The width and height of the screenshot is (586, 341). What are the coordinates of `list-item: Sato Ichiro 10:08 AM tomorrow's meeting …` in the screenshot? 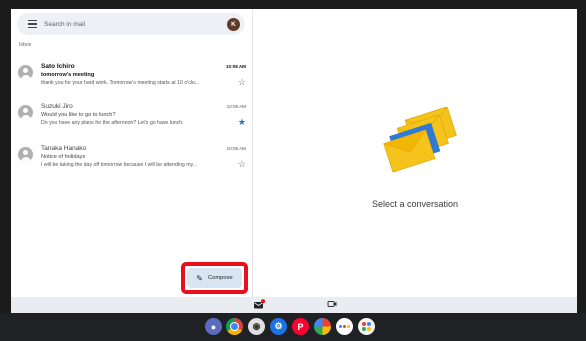 It's located at (131, 80).